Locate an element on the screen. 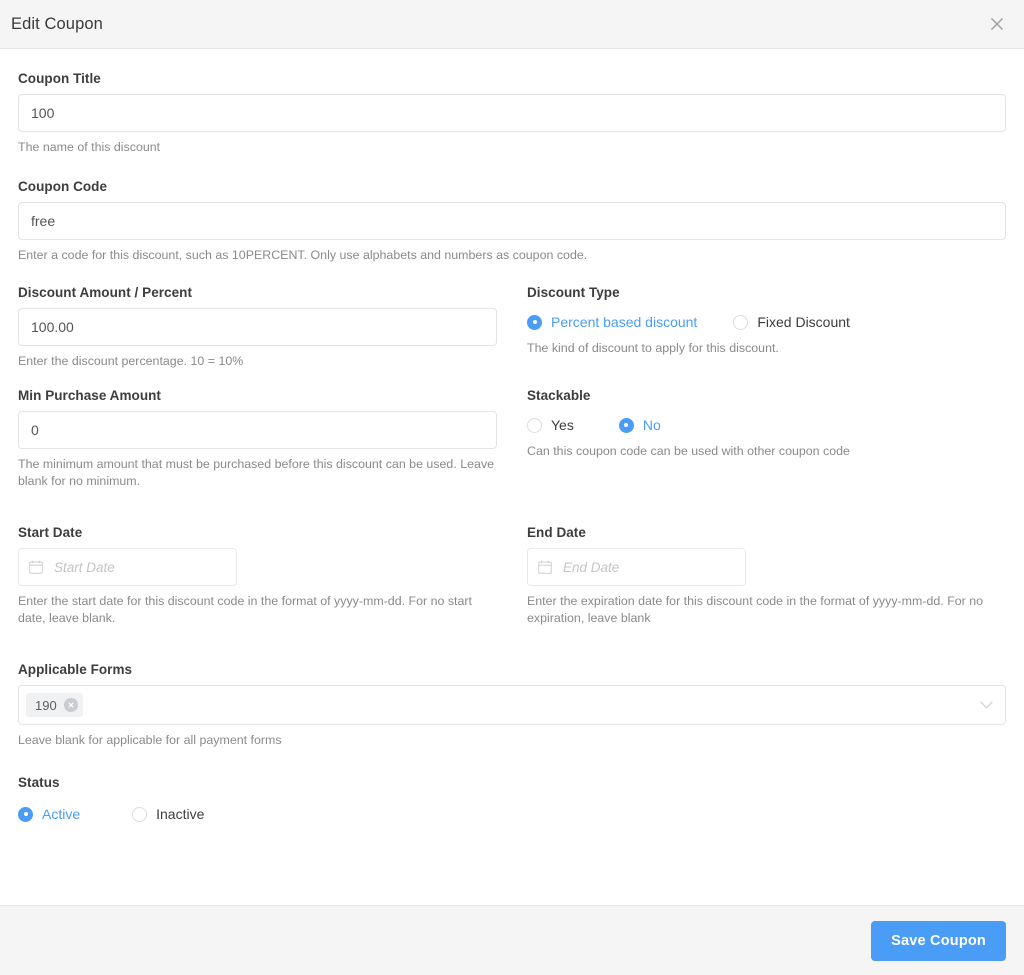  status-radio-group: Active Inactive is located at coordinates (512, 814).